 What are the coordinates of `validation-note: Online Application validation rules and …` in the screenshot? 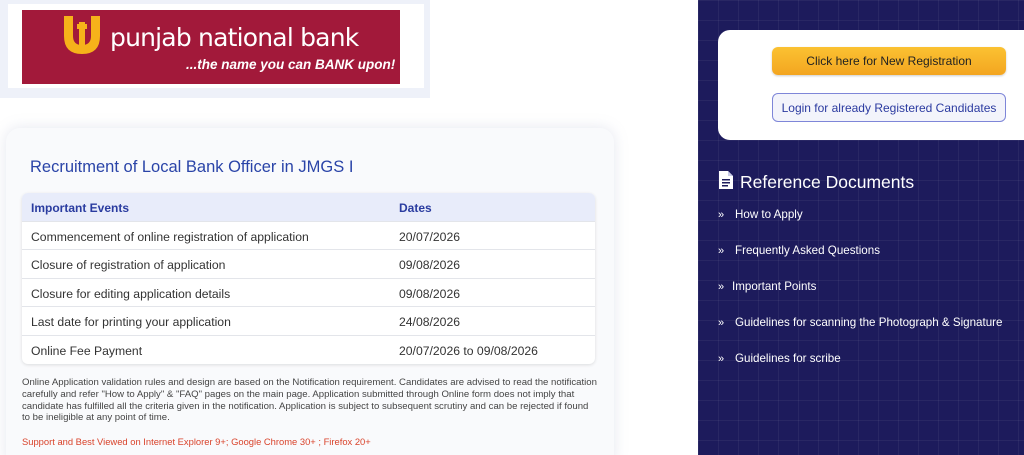 It's located at (309, 400).